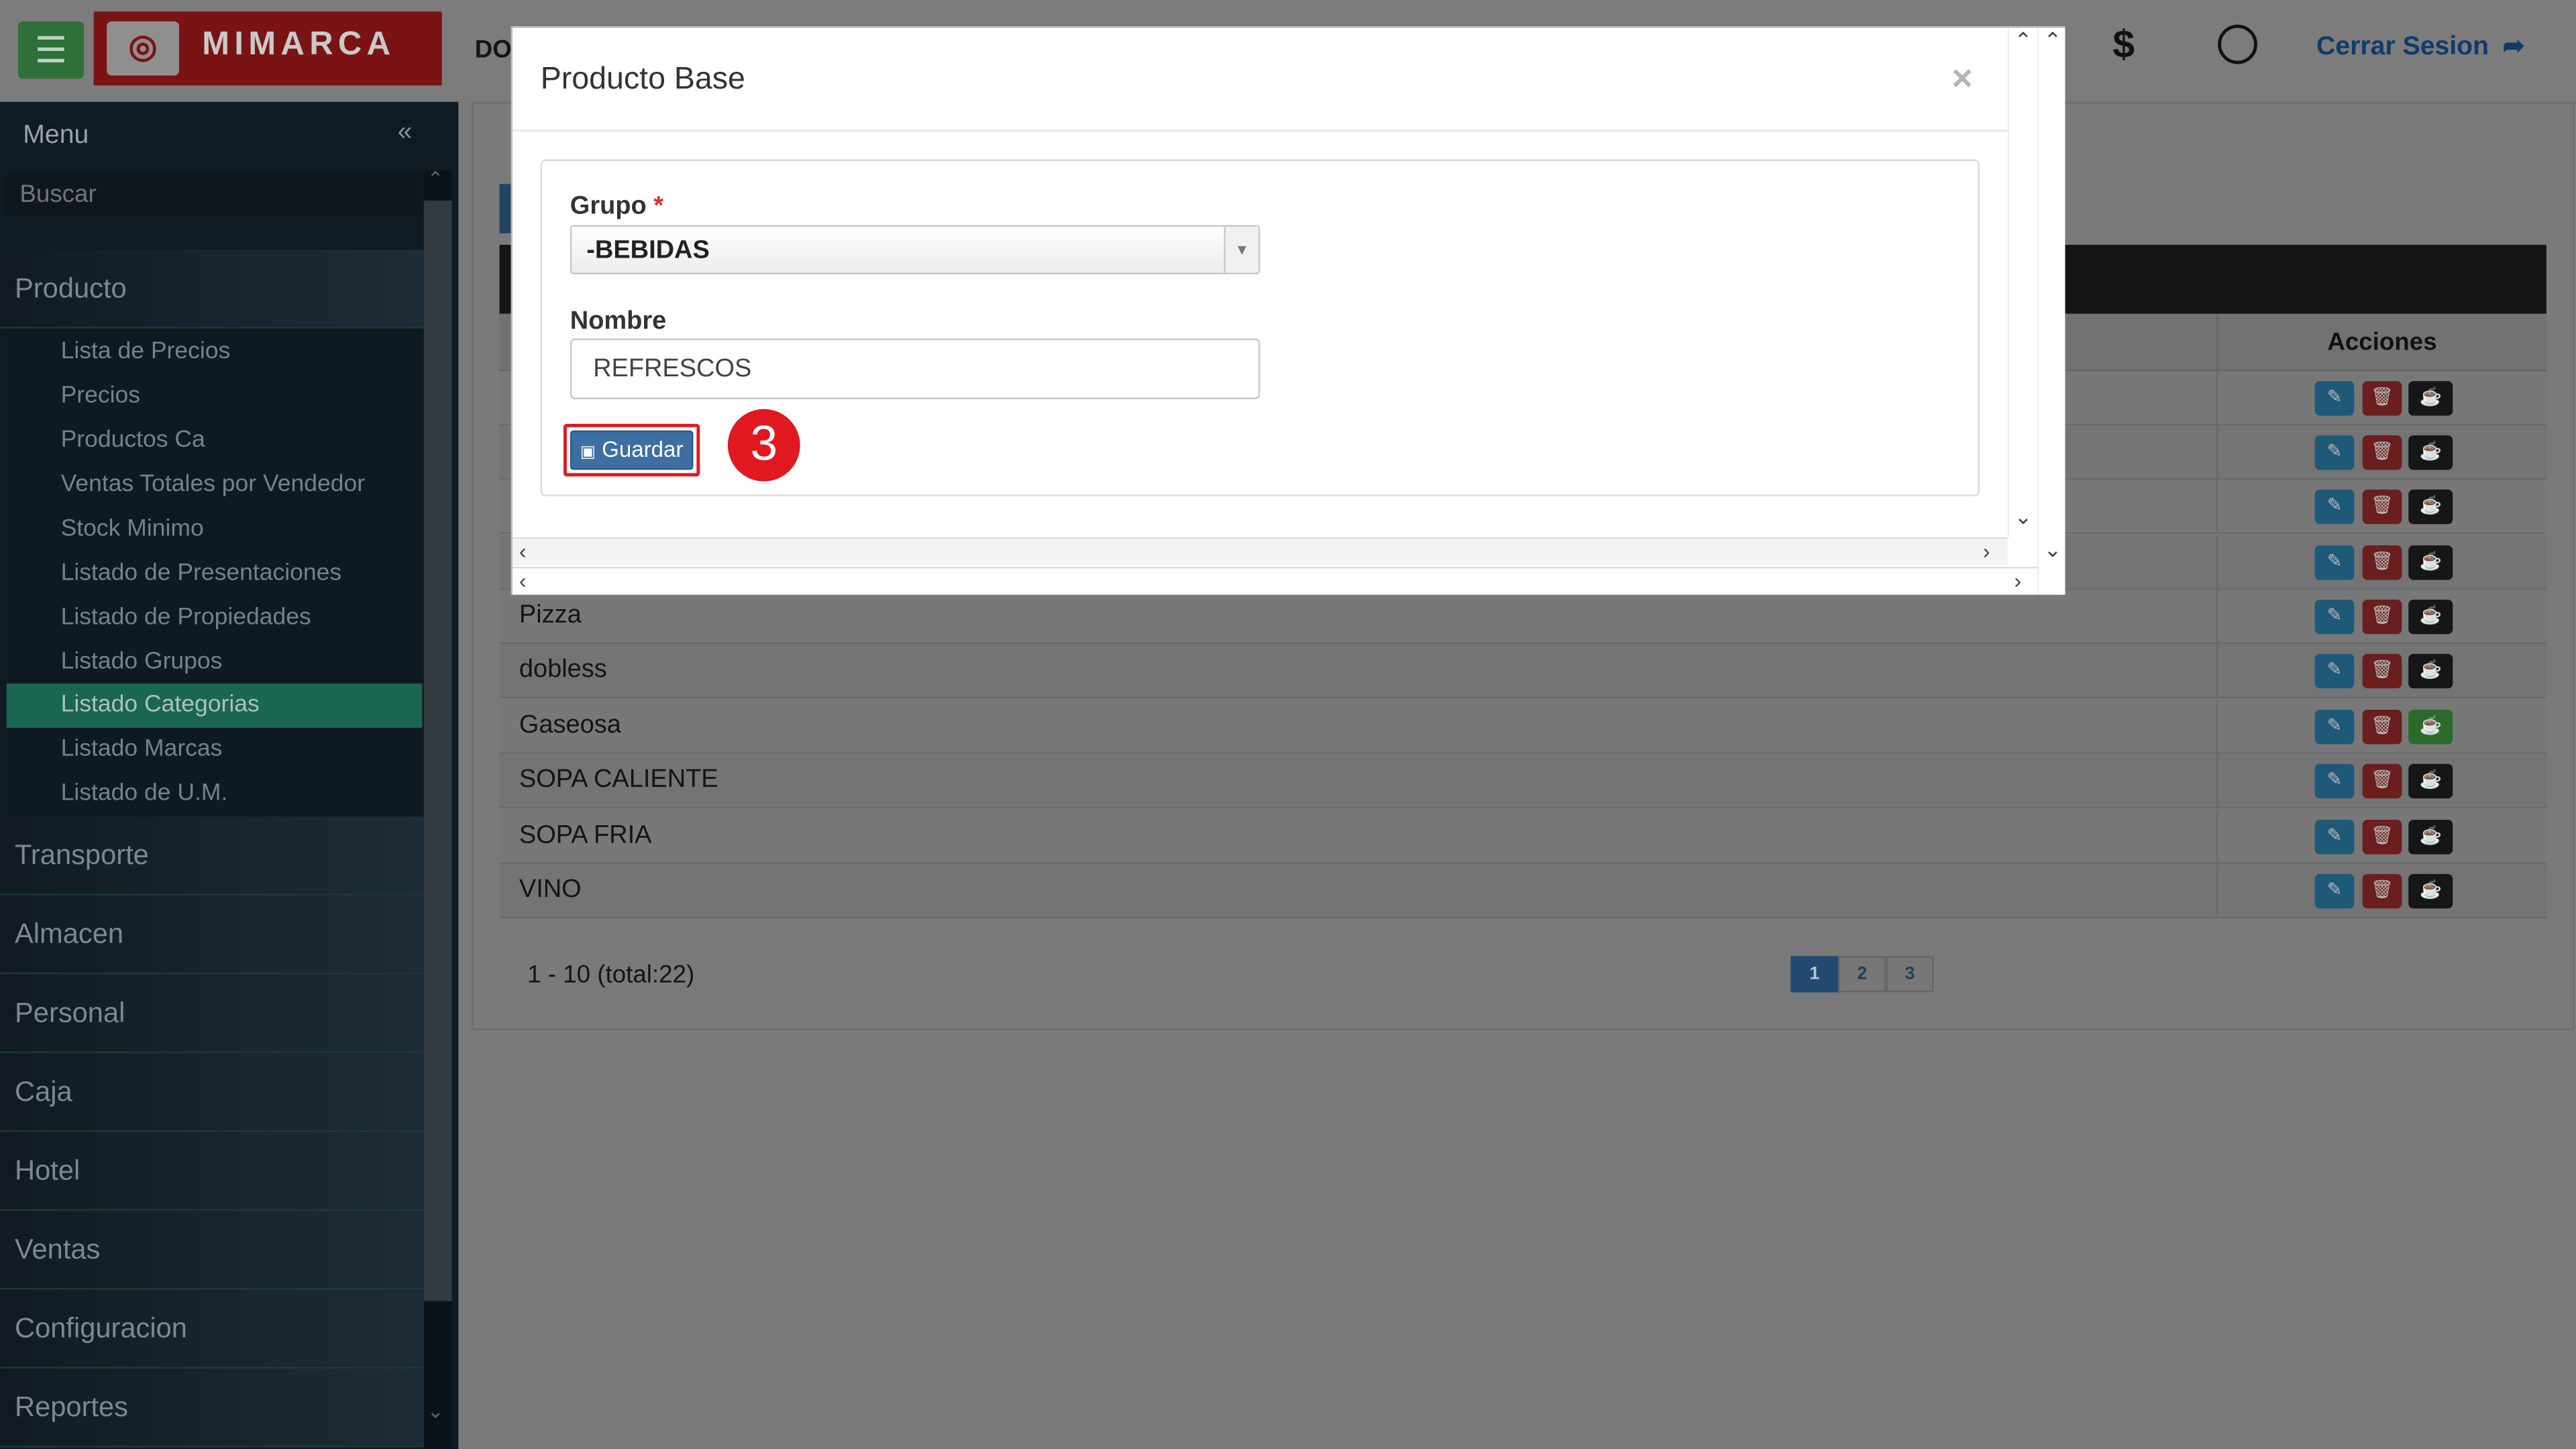  What do you see at coordinates (212, 1408) in the screenshot?
I see `sidebar-section-reportes: Reportes` at bounding box center [212, 1408].